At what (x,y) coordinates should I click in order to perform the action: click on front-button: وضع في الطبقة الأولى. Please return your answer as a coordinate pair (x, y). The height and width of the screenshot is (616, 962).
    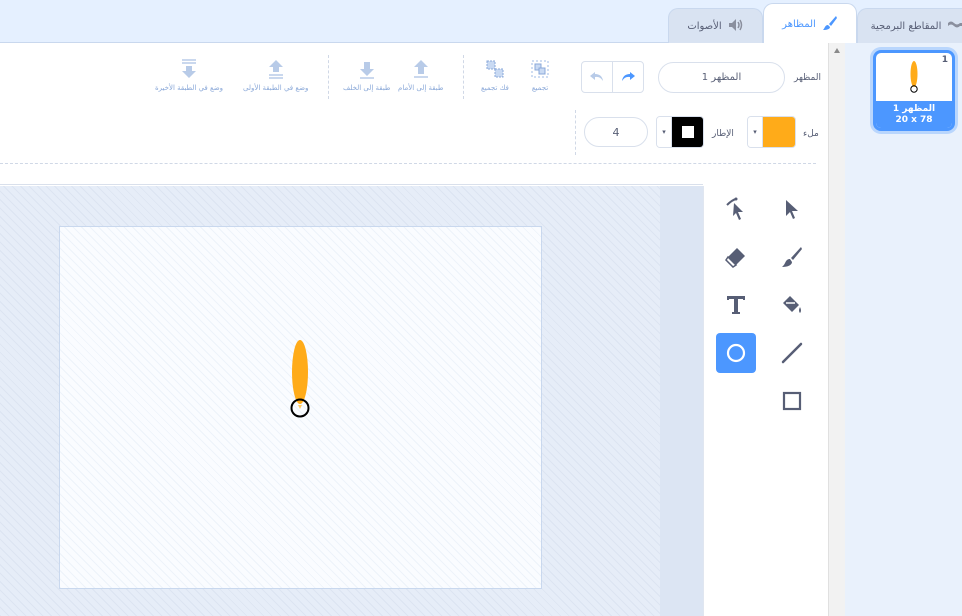
    Looking at the image, I should click on (275, 75).